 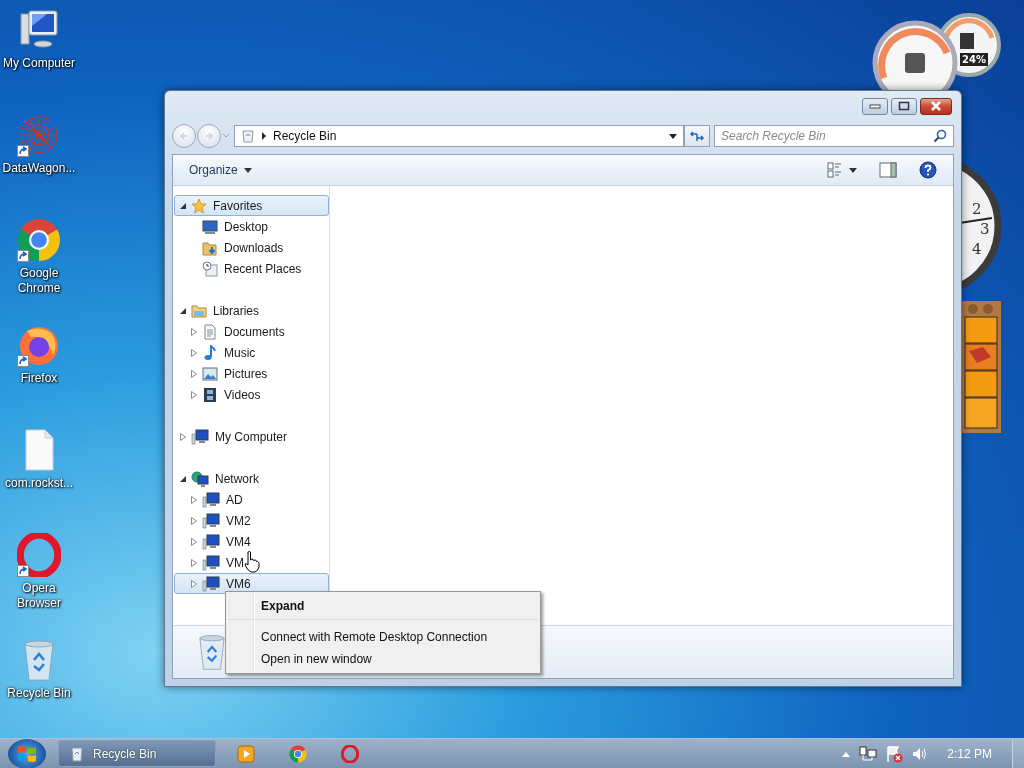 I want to click on refresh-button, so click(x=697, y=136).